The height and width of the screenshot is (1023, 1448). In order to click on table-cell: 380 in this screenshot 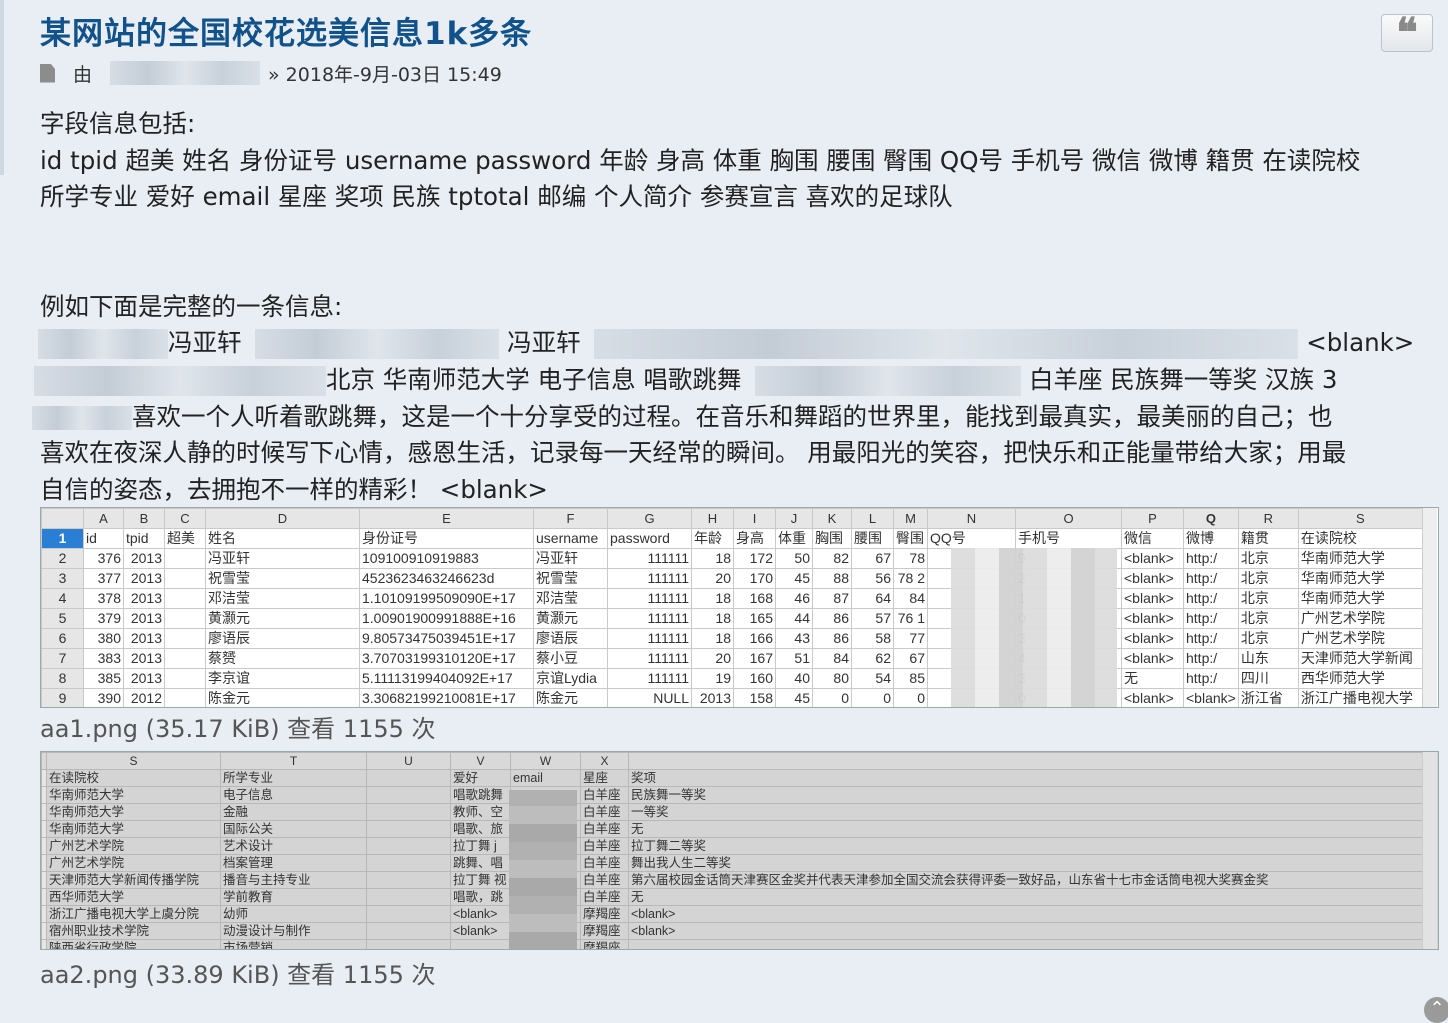, I will do `click(103, 638)`.